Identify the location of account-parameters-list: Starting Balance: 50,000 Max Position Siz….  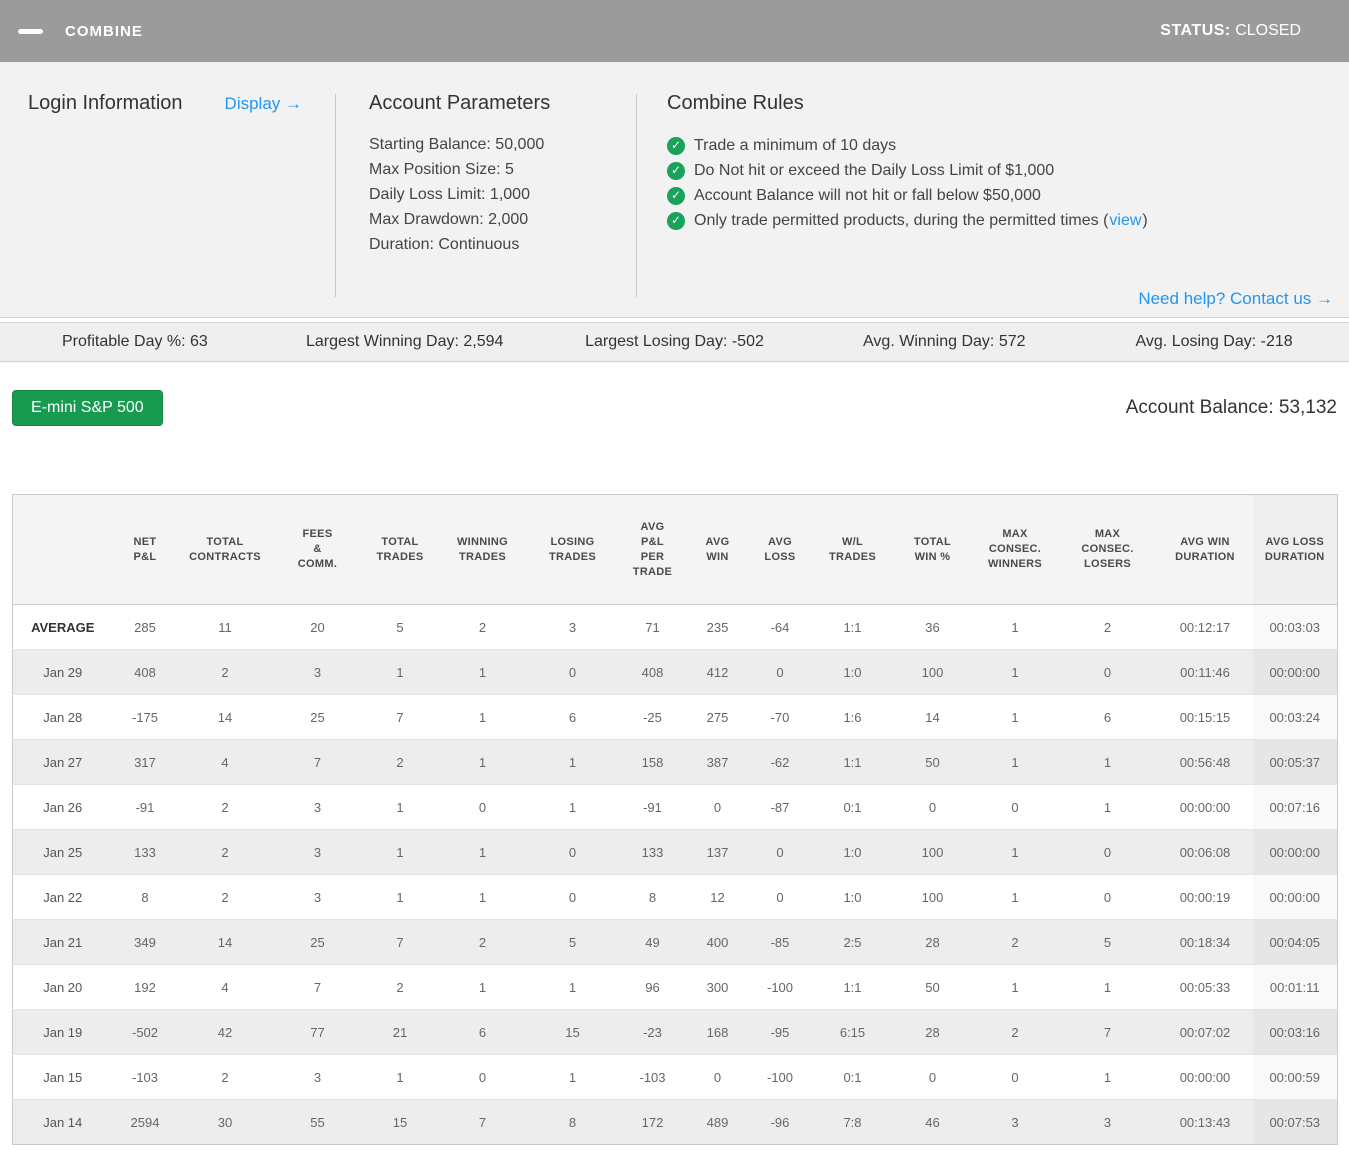
(502, 194).